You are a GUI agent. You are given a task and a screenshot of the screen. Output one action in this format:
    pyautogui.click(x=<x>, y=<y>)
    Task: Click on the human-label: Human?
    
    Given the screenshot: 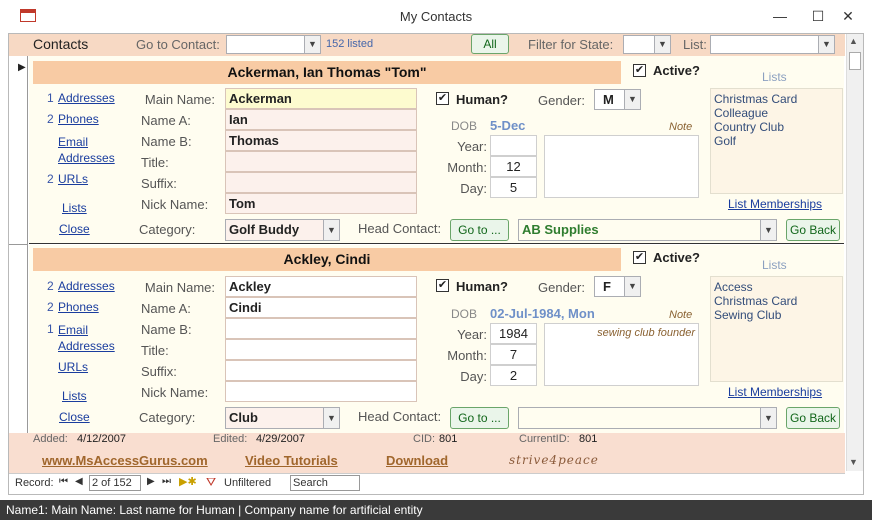 What is the action you would take?
    pyautogui.click(x=482, y=286)
    